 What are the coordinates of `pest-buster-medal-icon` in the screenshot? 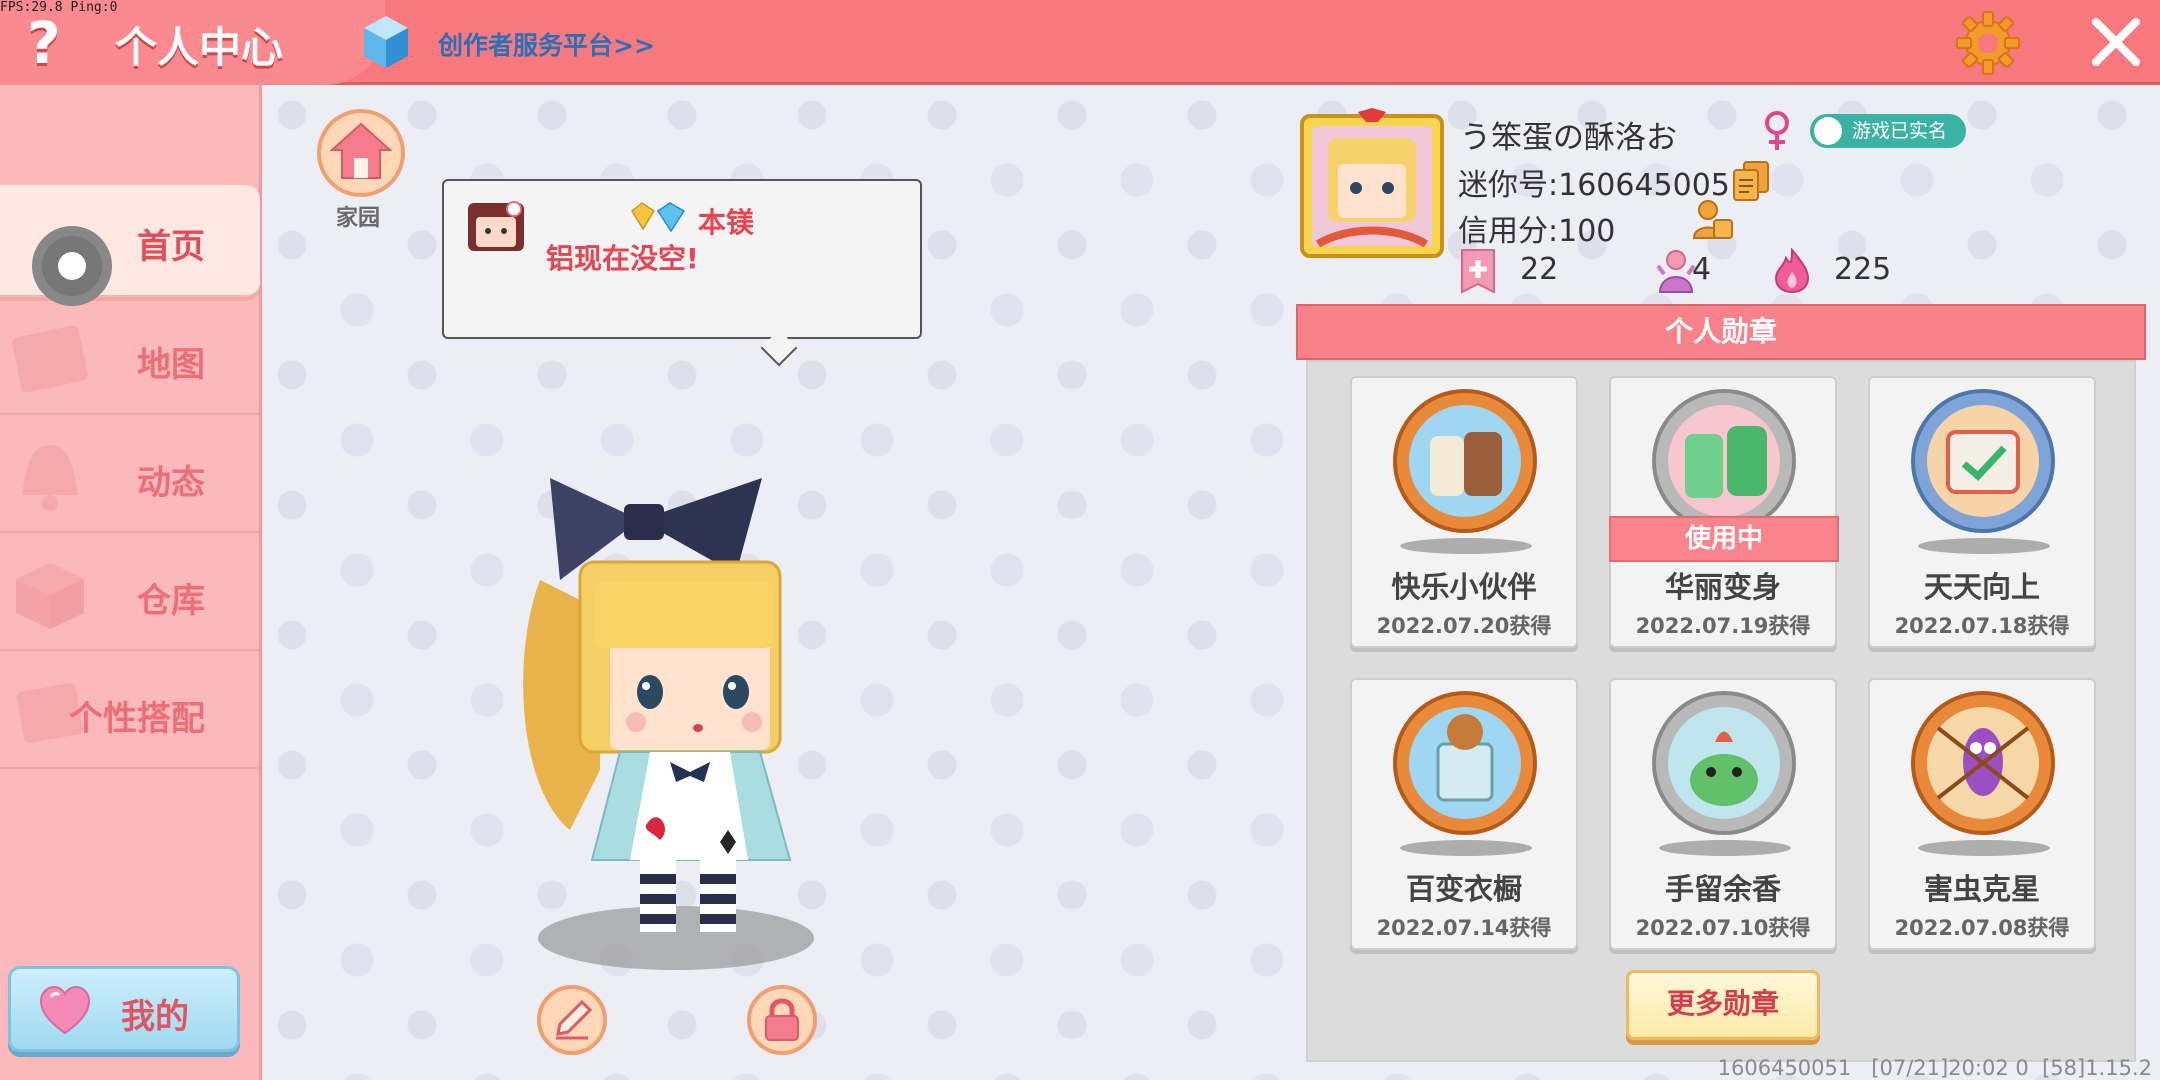 It's located at (1983, 763).